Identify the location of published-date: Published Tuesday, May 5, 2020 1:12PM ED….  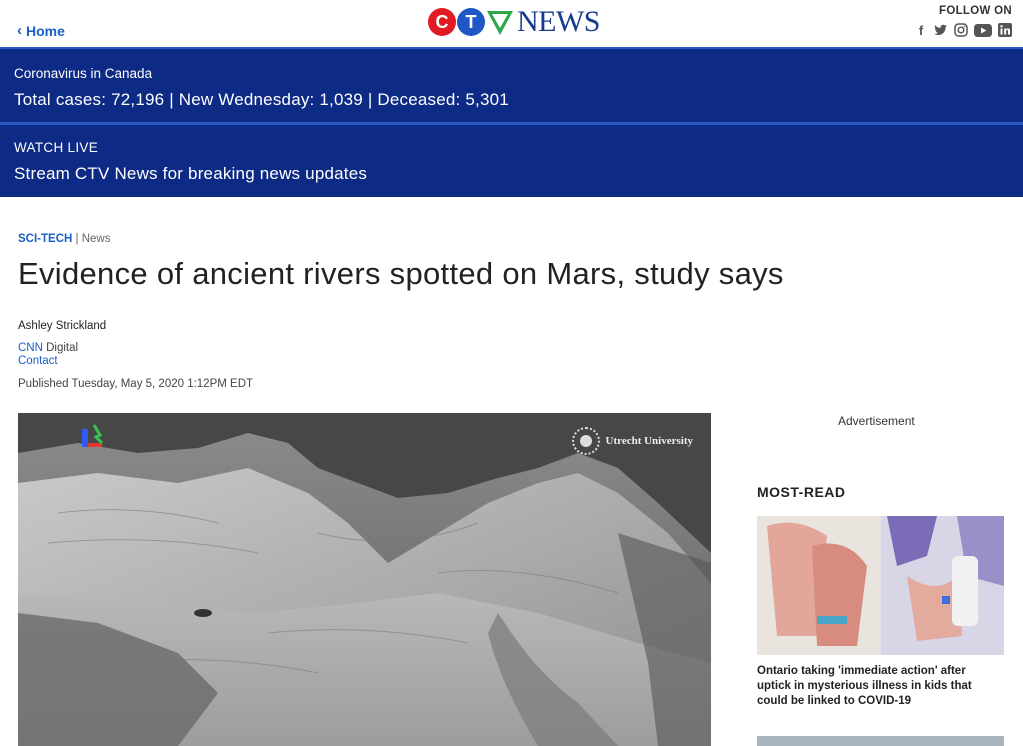
(136, 384).